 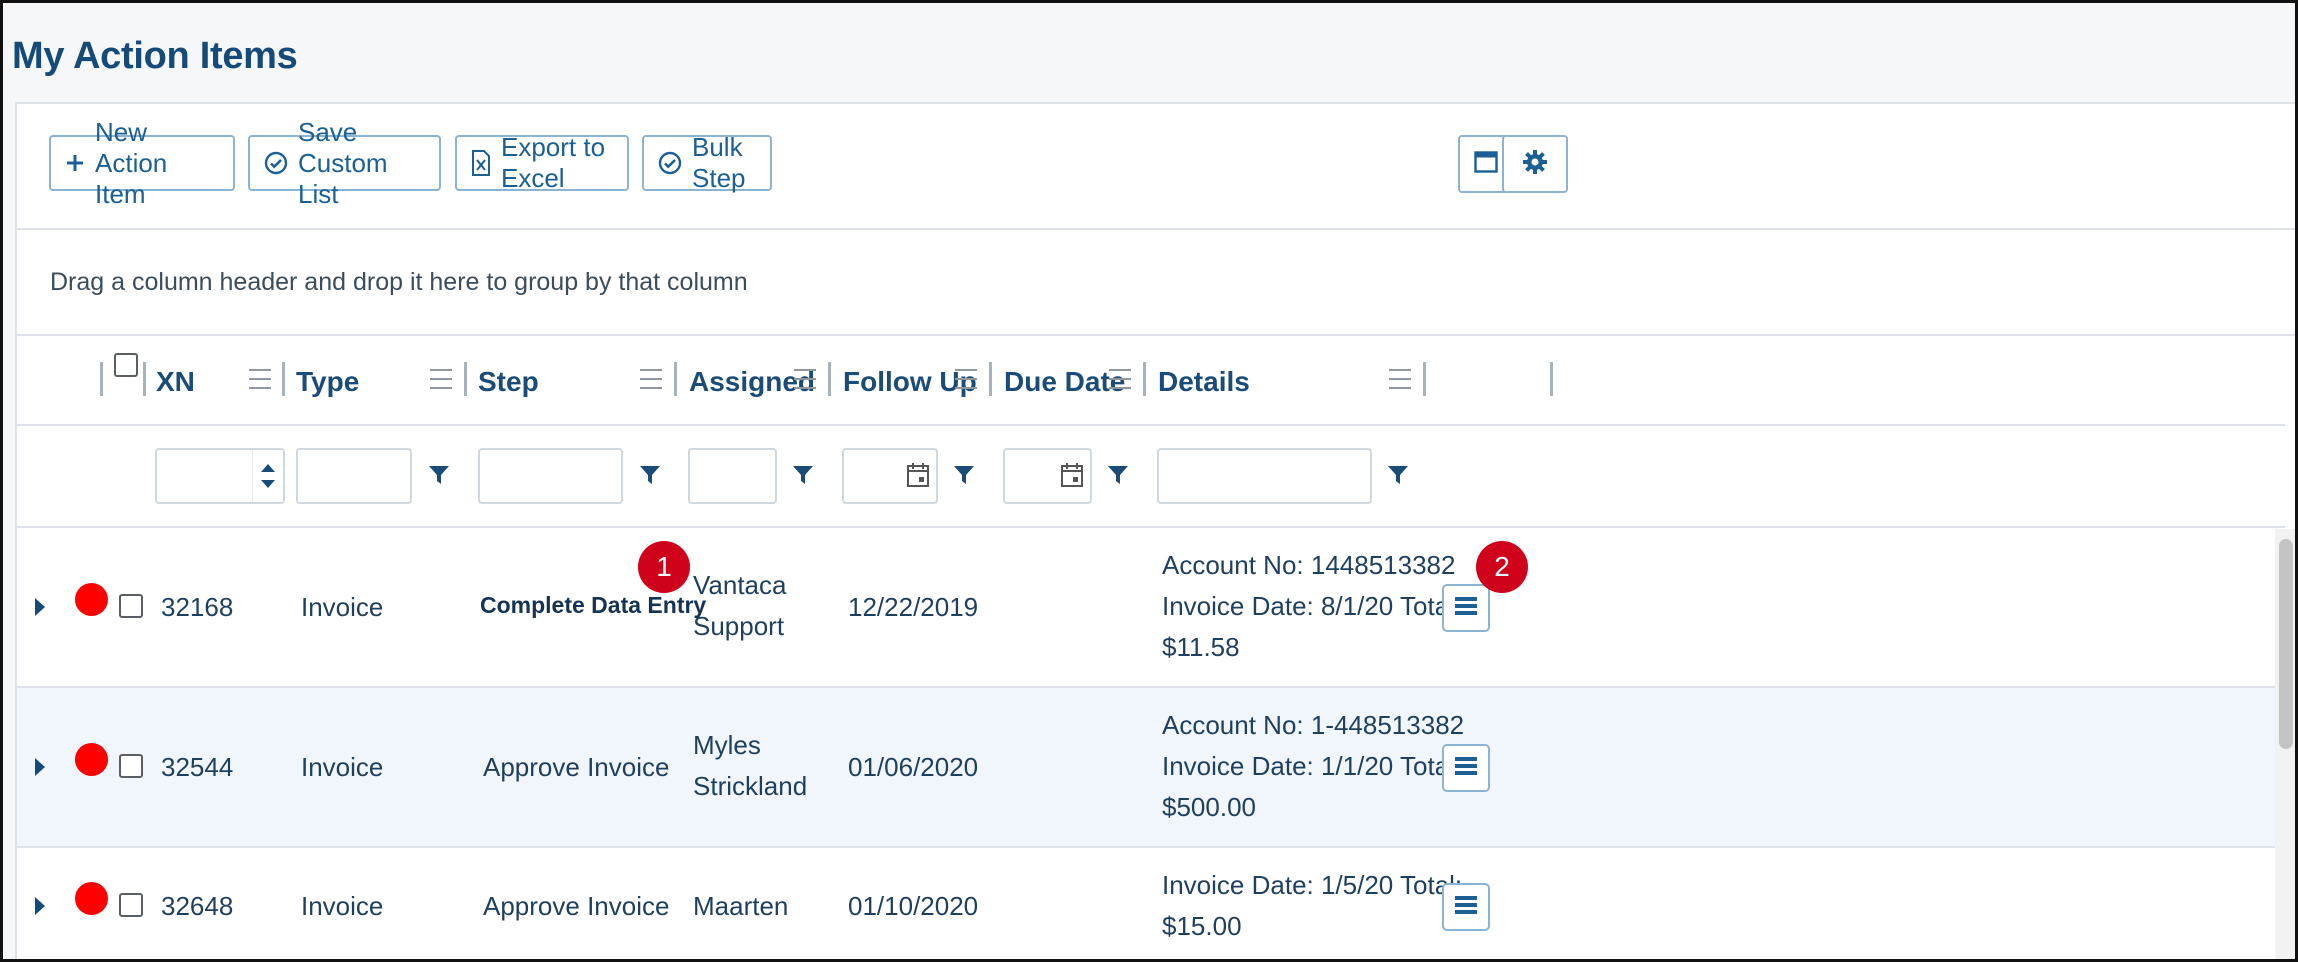 I want to click on follow-up-cell: 12/22/2019, so click(x=913, y=607).